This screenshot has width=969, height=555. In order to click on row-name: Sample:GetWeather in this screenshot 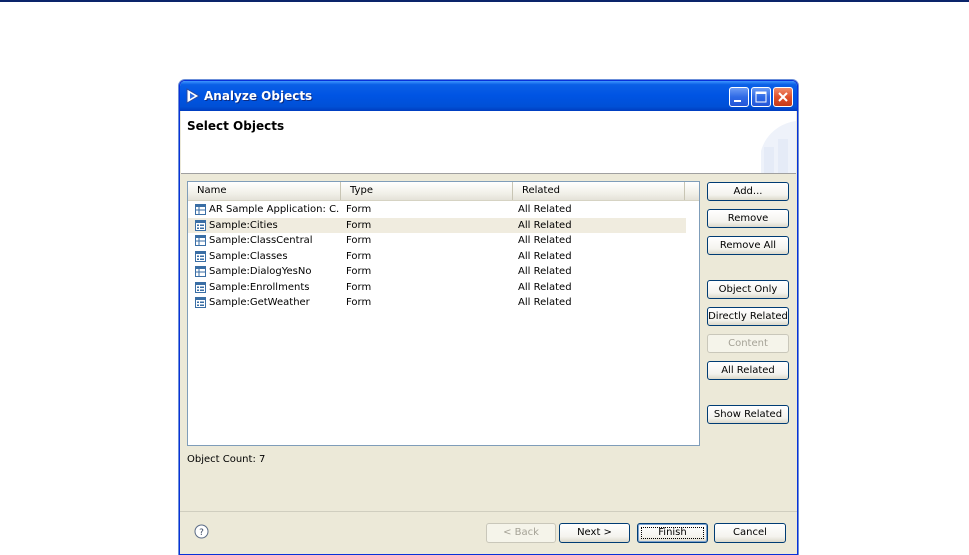, I will do `click(259, 302)`.